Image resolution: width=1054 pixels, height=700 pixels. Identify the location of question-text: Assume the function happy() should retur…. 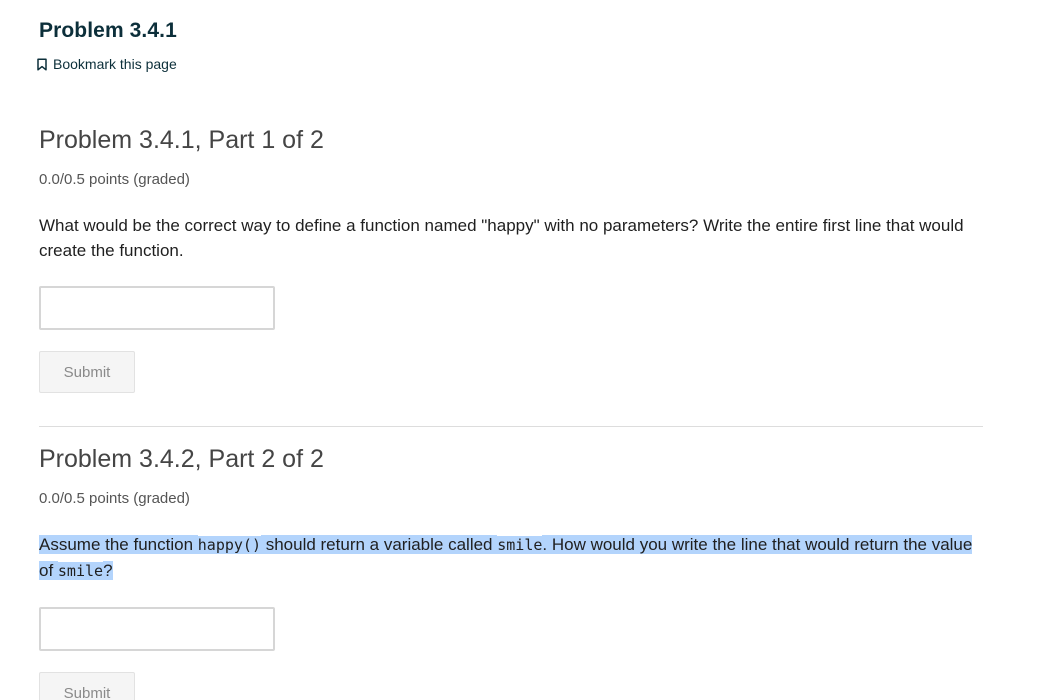
(509, 558).